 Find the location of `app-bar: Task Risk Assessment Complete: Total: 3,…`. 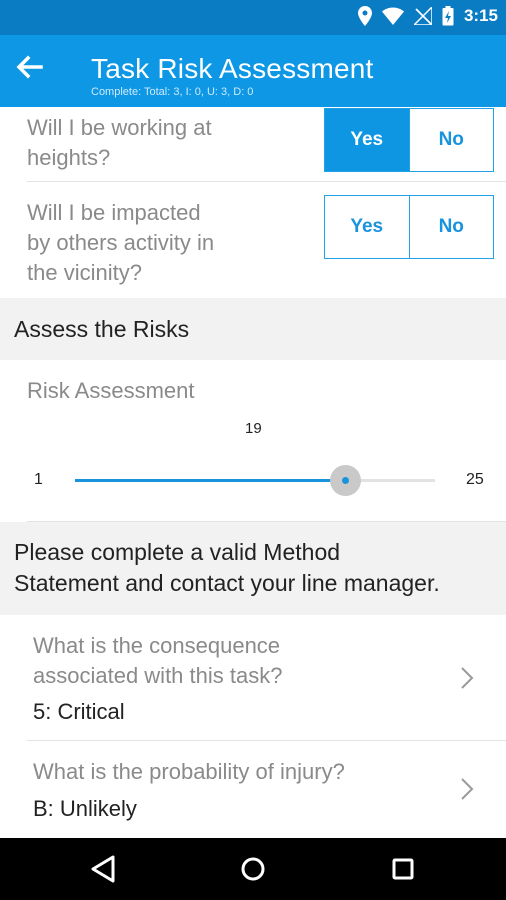

app-bar: Task Risk Assessment Complete: Total: 3,… is located at coordinates (253, 71).